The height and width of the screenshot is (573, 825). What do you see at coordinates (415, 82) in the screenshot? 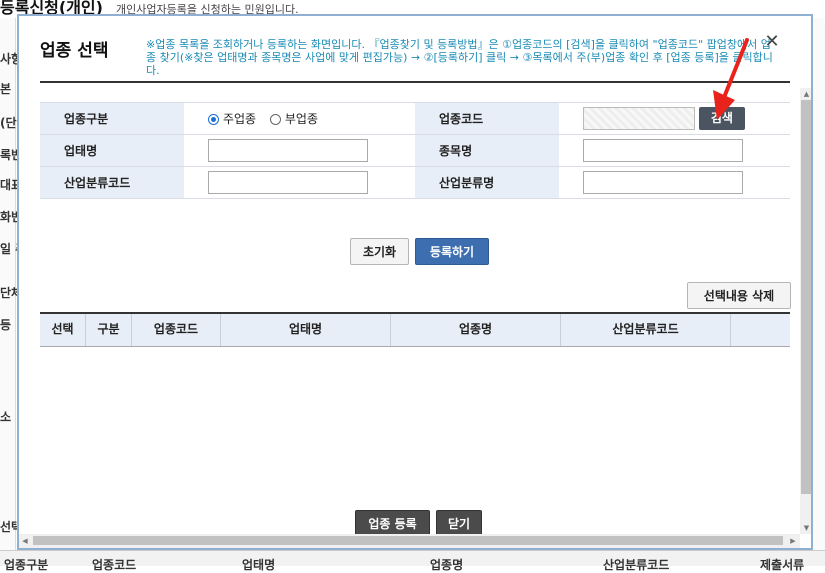
I see `title-divider` at bounding box center [415, 82].